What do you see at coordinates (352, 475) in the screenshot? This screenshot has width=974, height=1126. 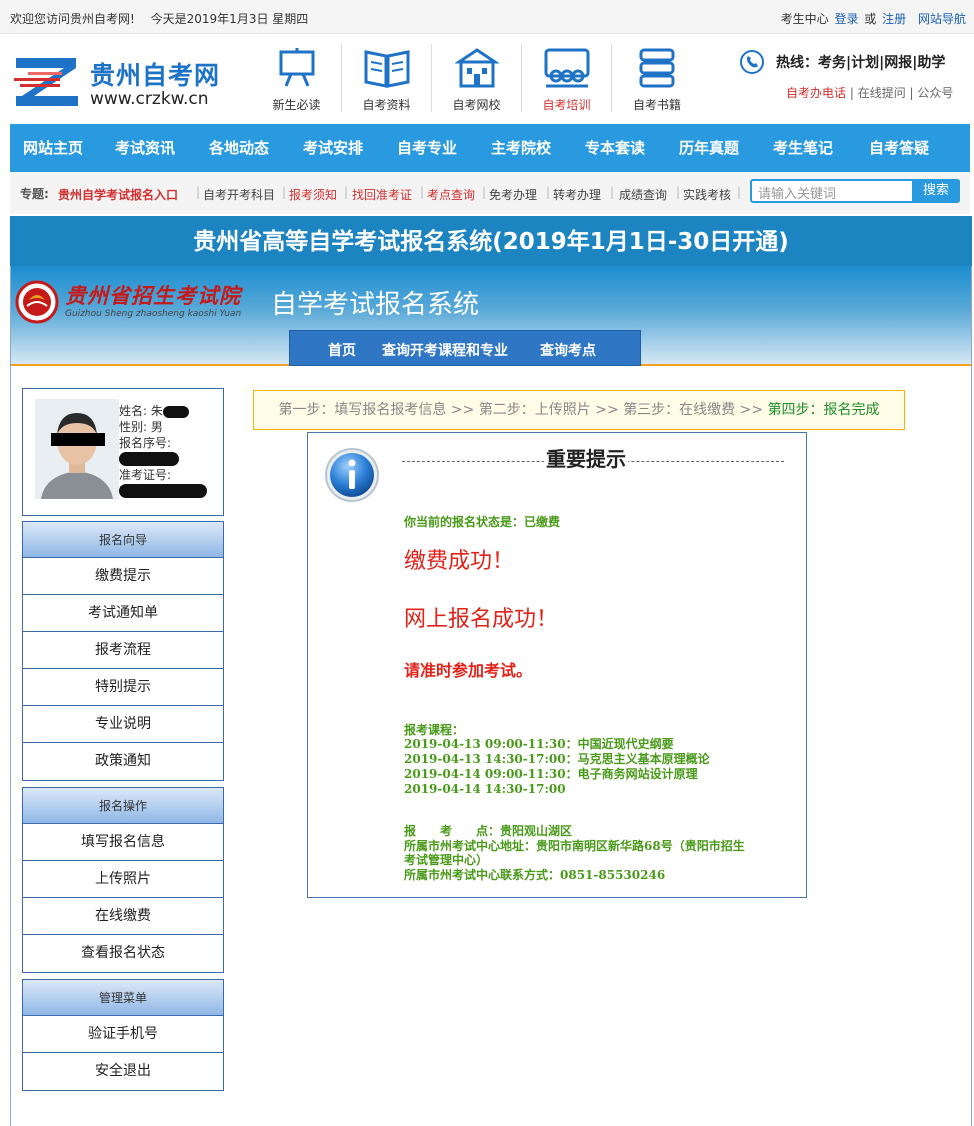 I see `info-icon` at bounding box center [352, 475].